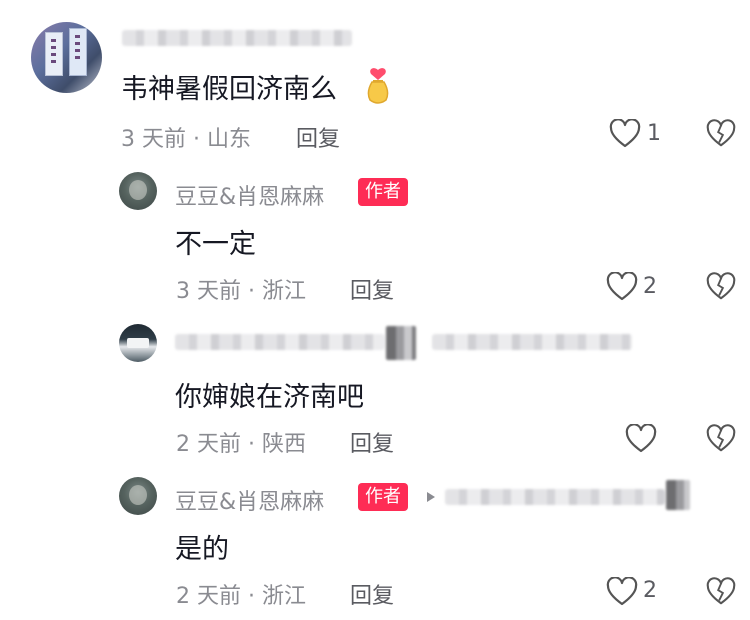 Image resolution: width=750 pixels, height=620 pixels. Describe the element at coordinates (241, 596) in the screenshot. I see `comment-meta: 2 天前 · 浙江` at that location.